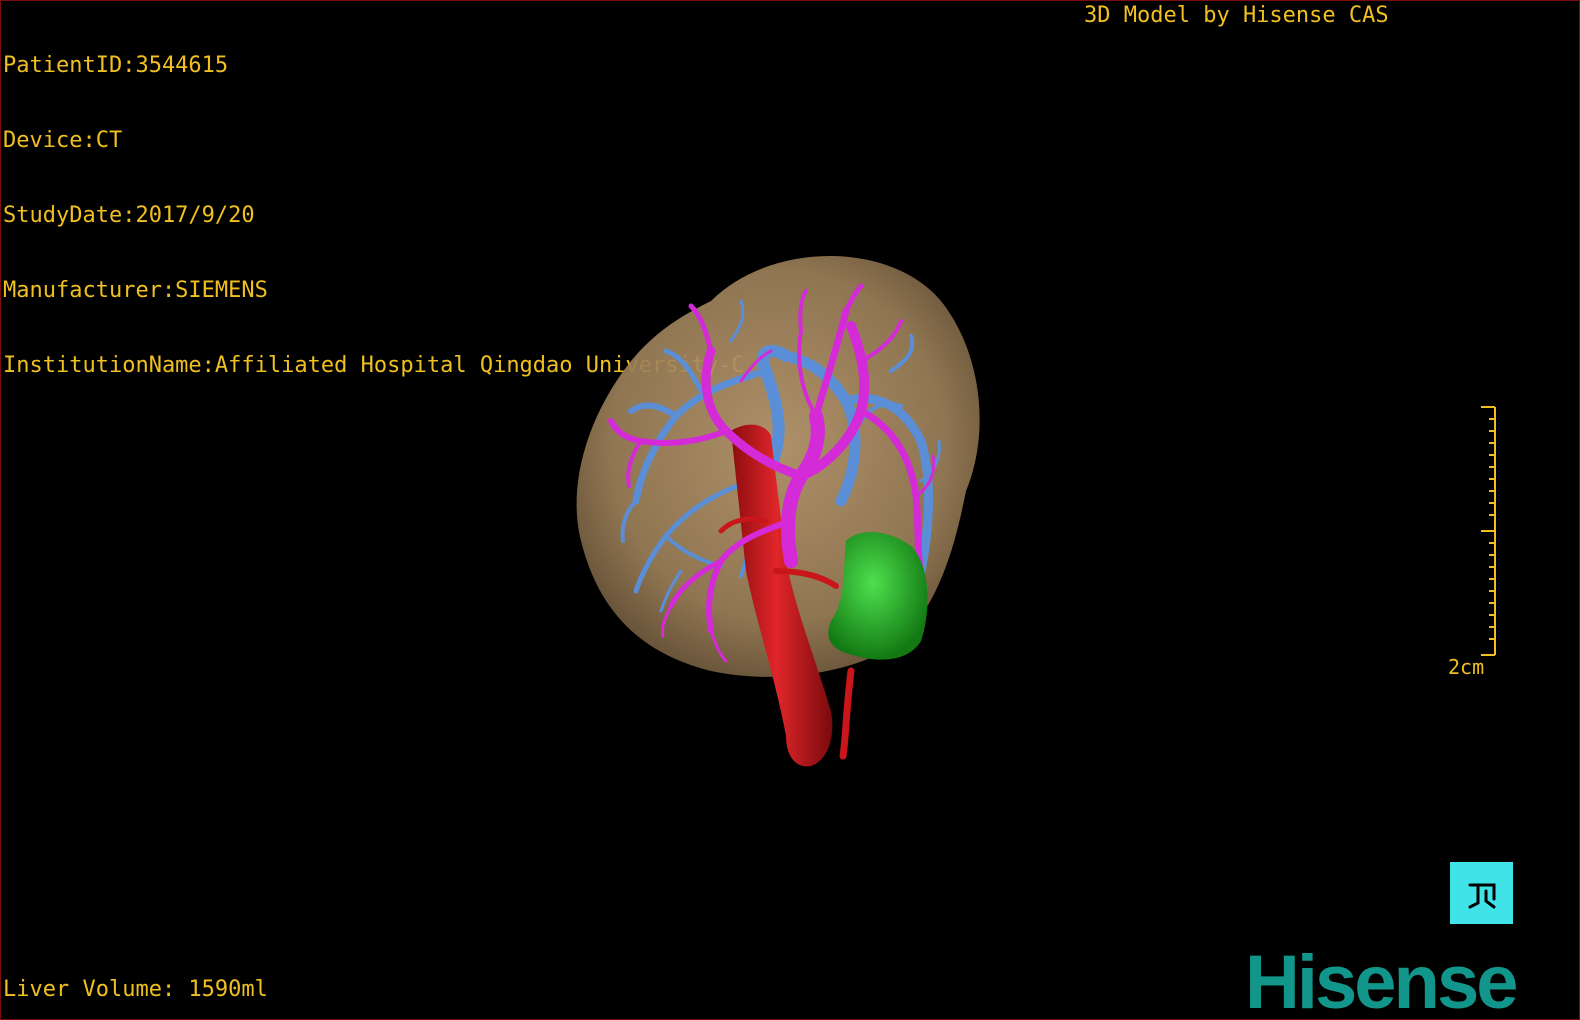 The width and height of the screenshot is (1580, 1020). I want to click on model-credit: 3D Model by Hisense CAS, so click(1236, 15).